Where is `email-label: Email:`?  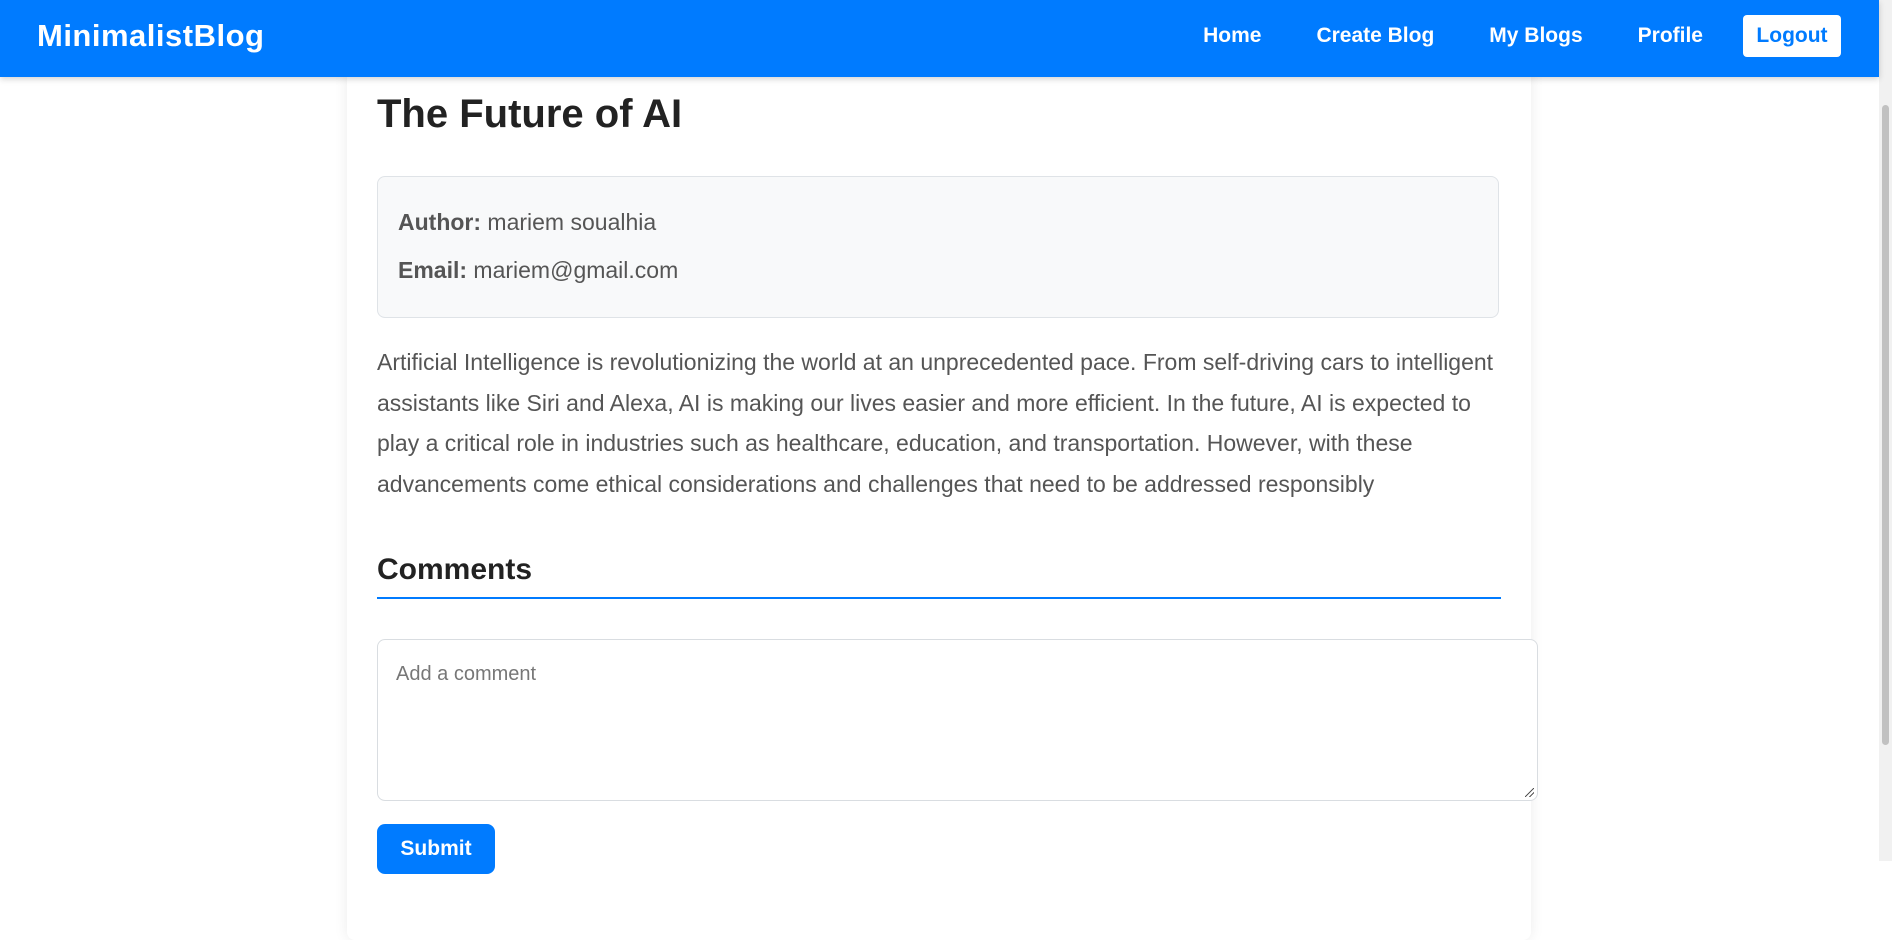
email-label: Email: is located at coordinates (433, 270).